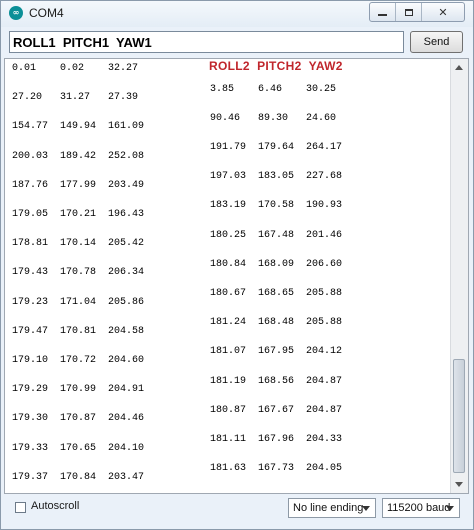  I want to click on close-icon: ✕, so click(443, 12).